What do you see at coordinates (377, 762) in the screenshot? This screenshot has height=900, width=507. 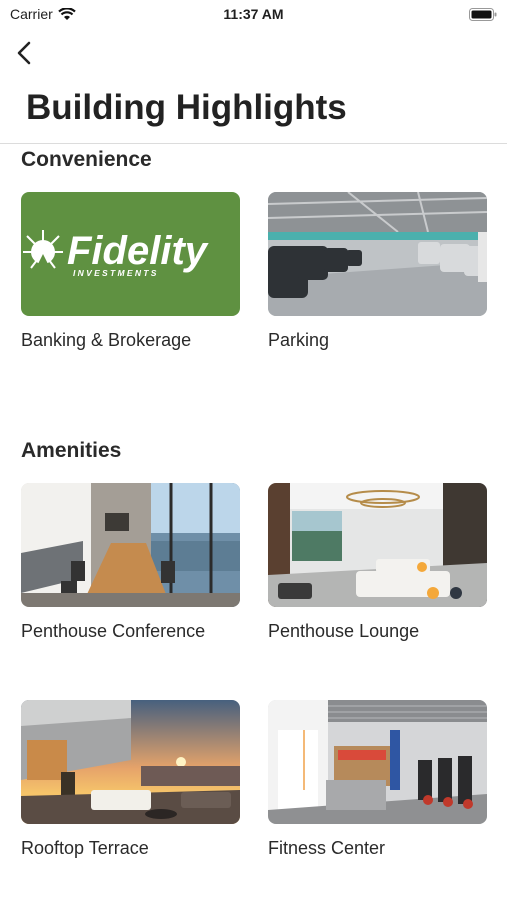 I see `fitness-center-photo` at bounding box center [377, 762].